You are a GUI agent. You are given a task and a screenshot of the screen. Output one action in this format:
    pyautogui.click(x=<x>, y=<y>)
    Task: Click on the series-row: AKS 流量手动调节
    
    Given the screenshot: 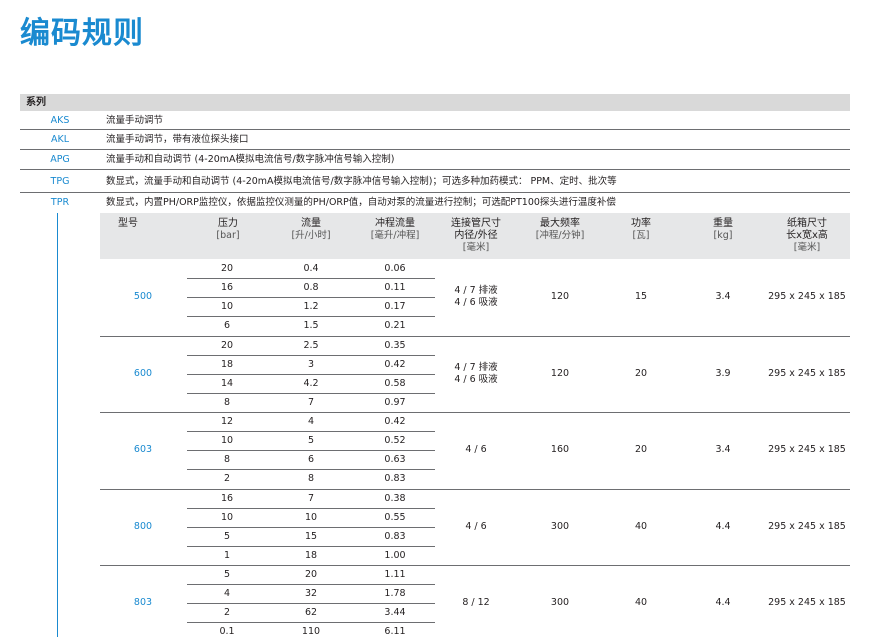 What is the action you would take?
    pyautogui.click(x=435, y=120)
    